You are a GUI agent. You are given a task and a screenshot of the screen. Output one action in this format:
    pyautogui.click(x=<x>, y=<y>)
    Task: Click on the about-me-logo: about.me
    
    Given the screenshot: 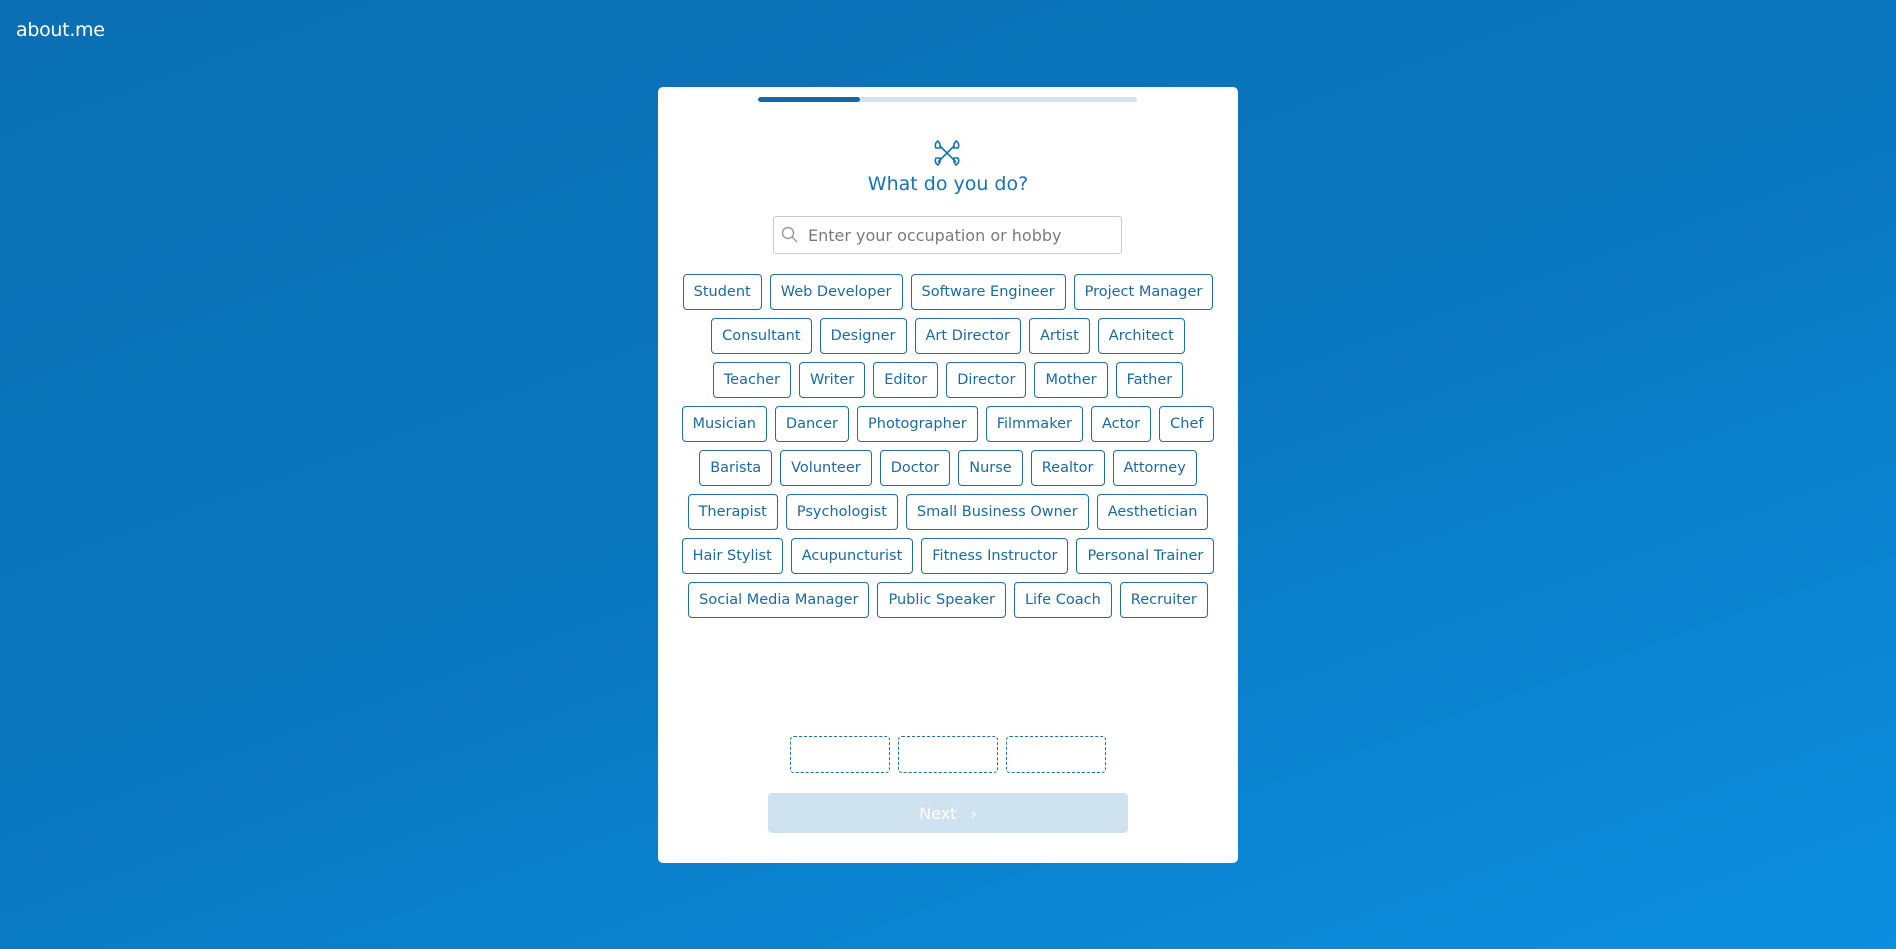 What is the action you would take?
    pyautogui.click(x=60, y=30)
    